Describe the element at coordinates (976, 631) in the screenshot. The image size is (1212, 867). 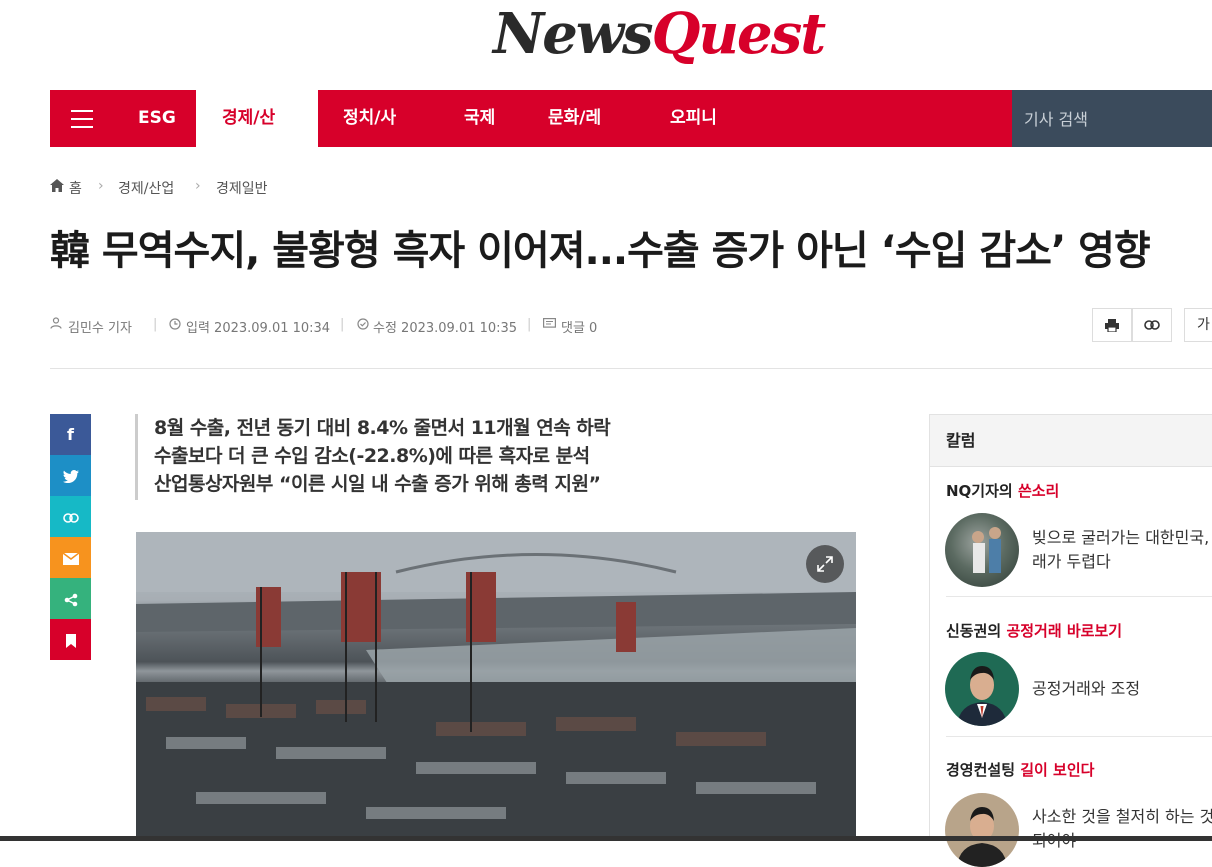
I see `column-prefix: 신동권의` at that location.